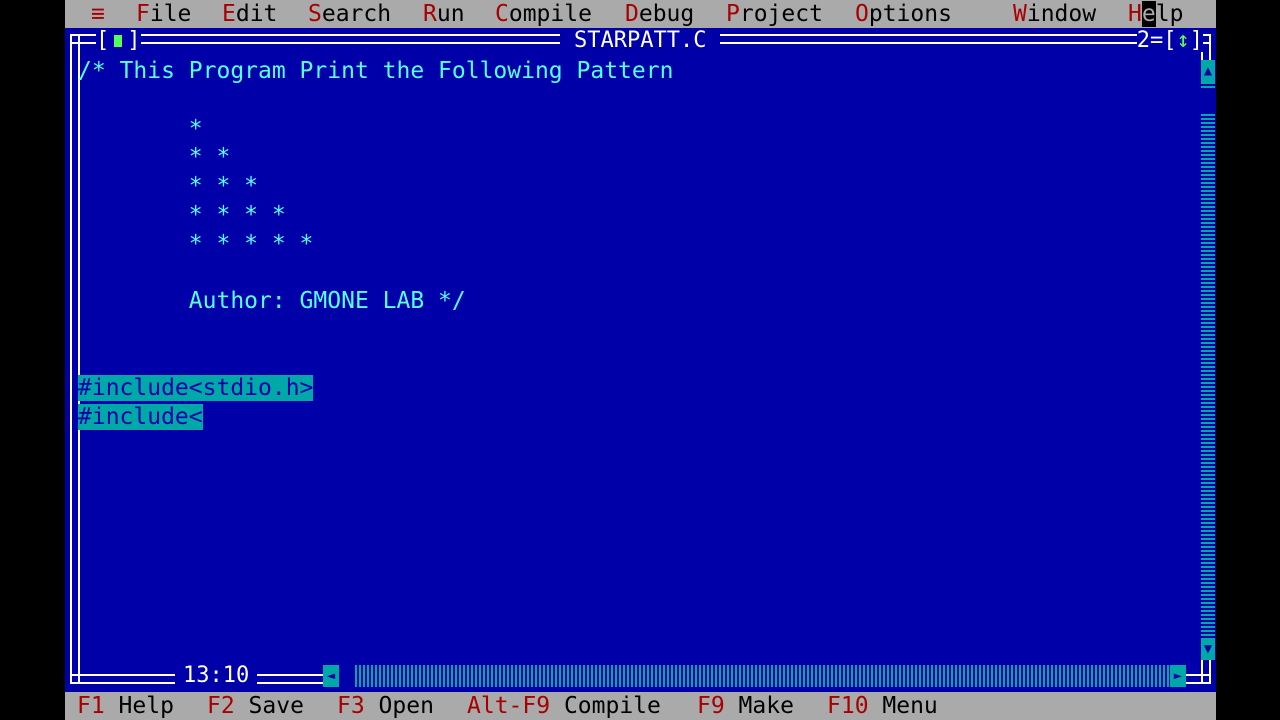  Describe the element at coordinates (450, 14) in the screenshot. I see `menu-run-label: un` at that location.